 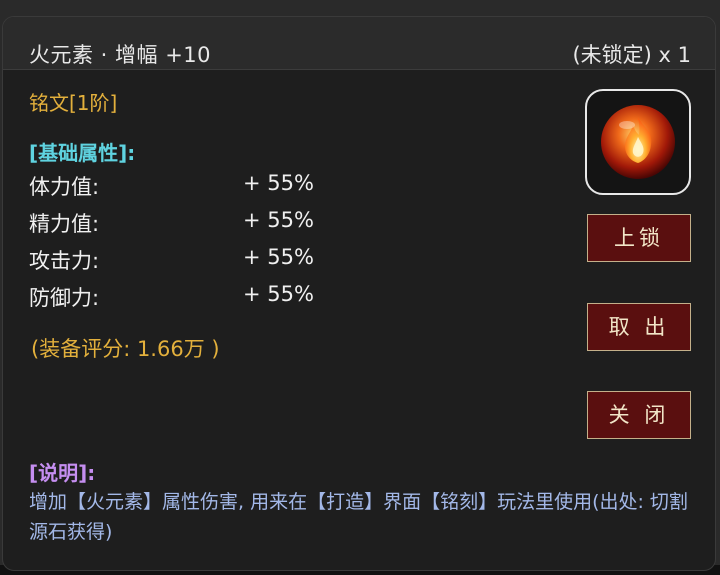 I want to click on item-icon-slot, so click(x=638, y=142).